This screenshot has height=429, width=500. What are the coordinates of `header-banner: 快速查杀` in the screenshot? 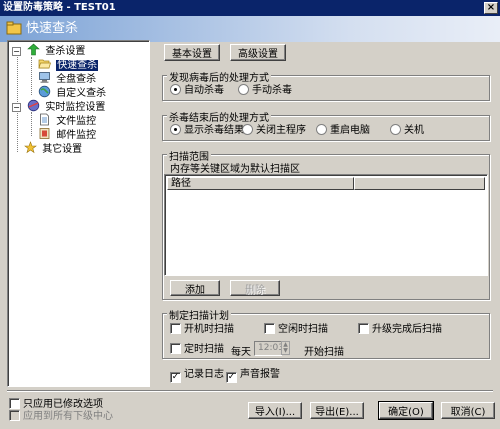 It's located at (250, 29).